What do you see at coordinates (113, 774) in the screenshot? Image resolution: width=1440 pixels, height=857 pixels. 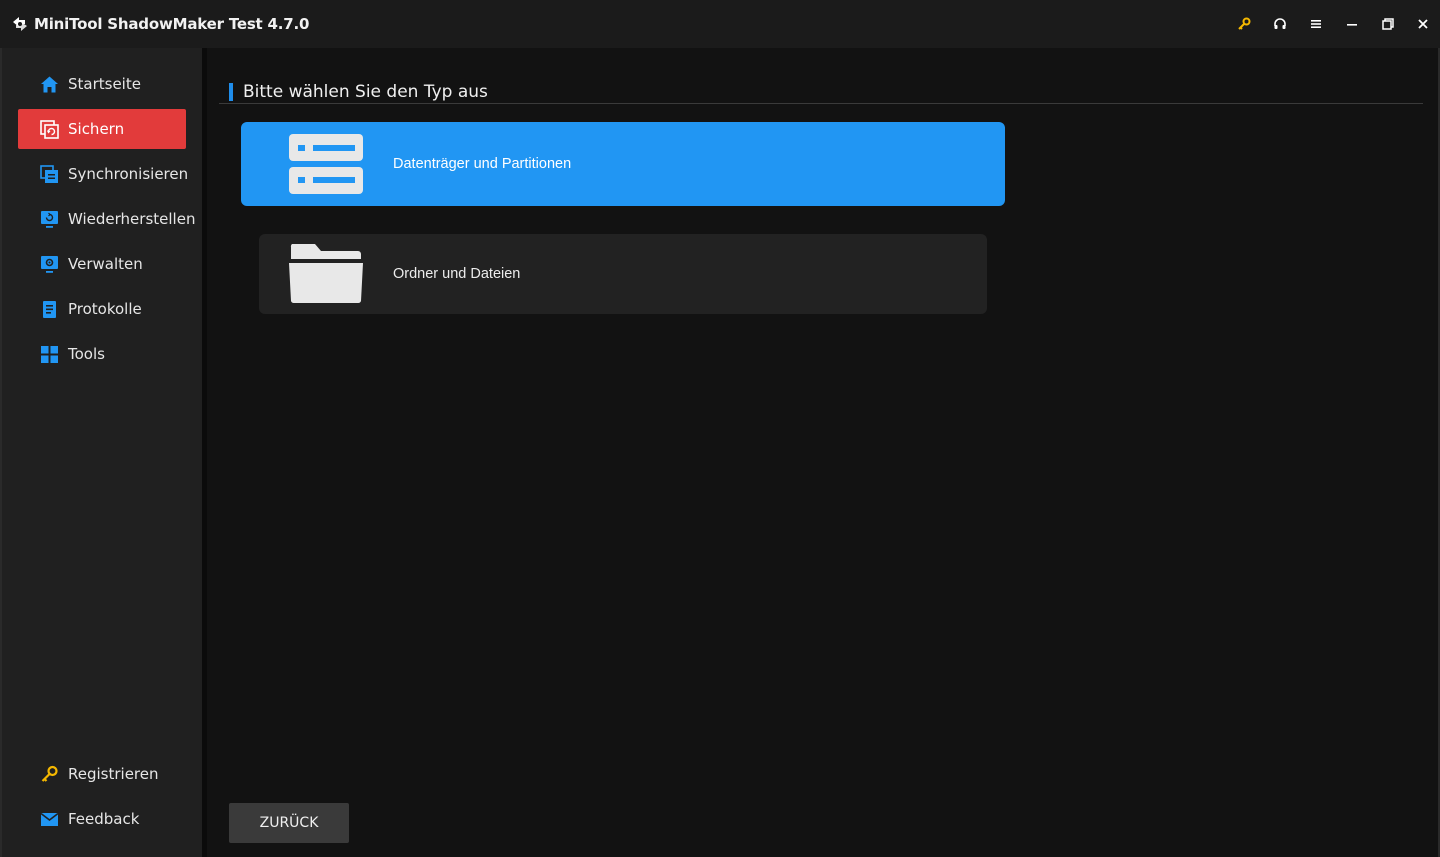 I see `sidebar-item-label: Registrieren` at bounding box center [113, 774].